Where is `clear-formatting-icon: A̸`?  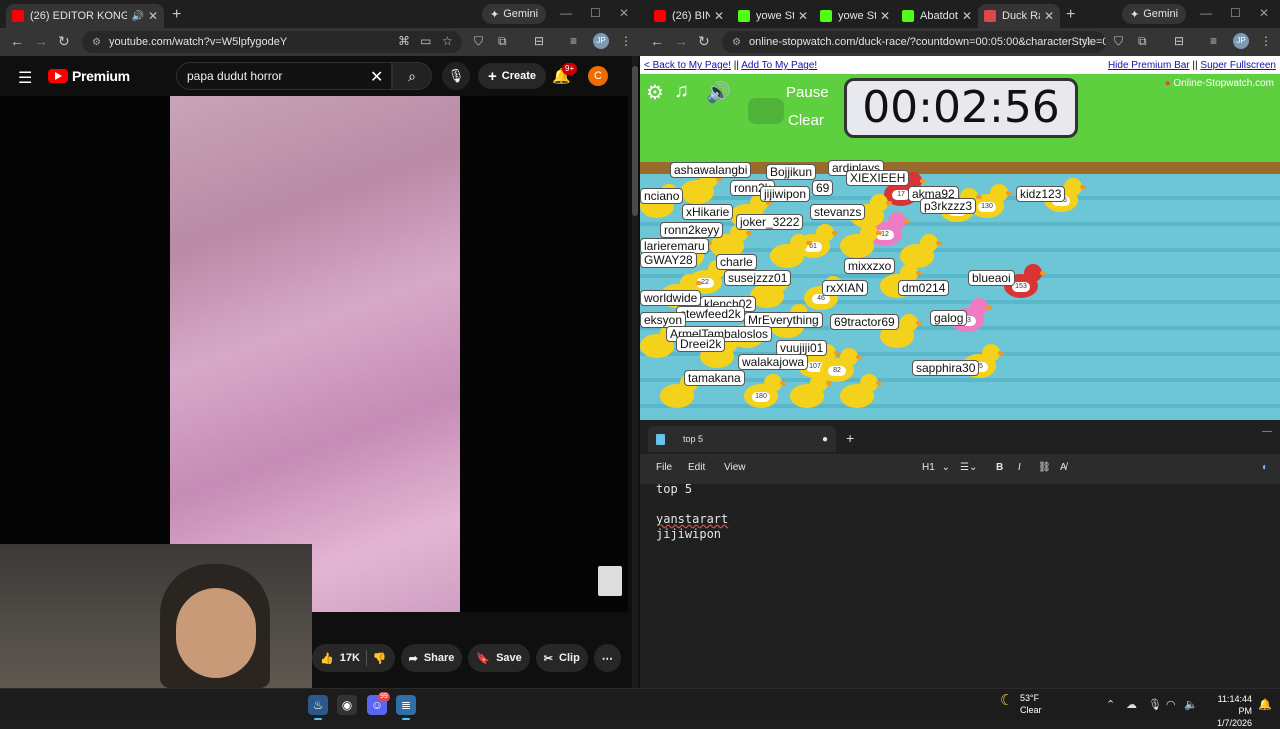
clear-formatting-icon: A̸ is located at coordinates (1063, 467).